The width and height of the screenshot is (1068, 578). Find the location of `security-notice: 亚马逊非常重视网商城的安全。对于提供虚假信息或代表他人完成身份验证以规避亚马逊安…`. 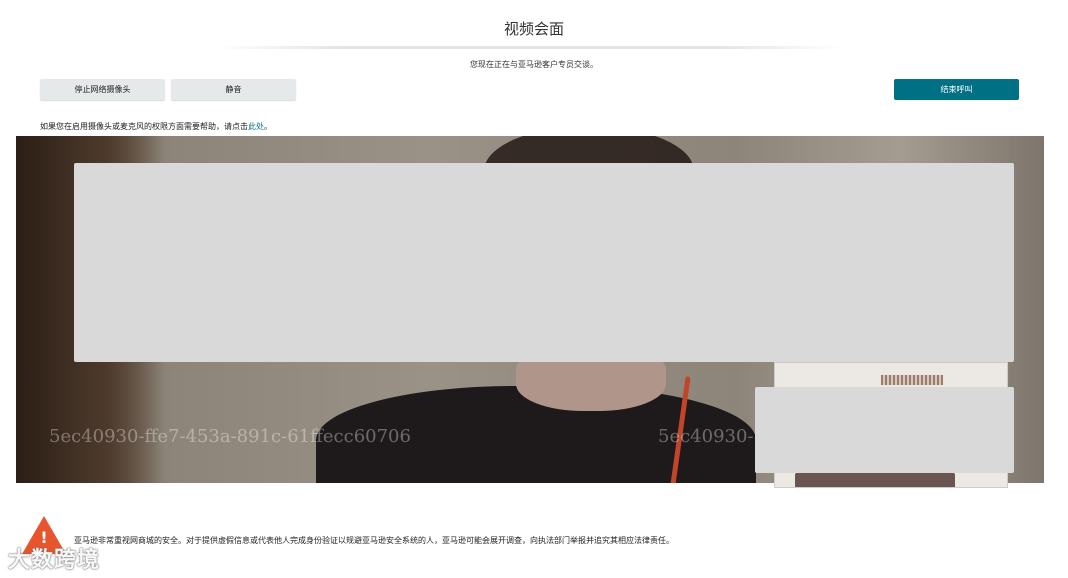

security-notice: 亚马逊非常重视网商城的安全。对于提供虚假信息或代表他人完成身份验证以规避亚马逊安… is located at coordinates (374, 540).